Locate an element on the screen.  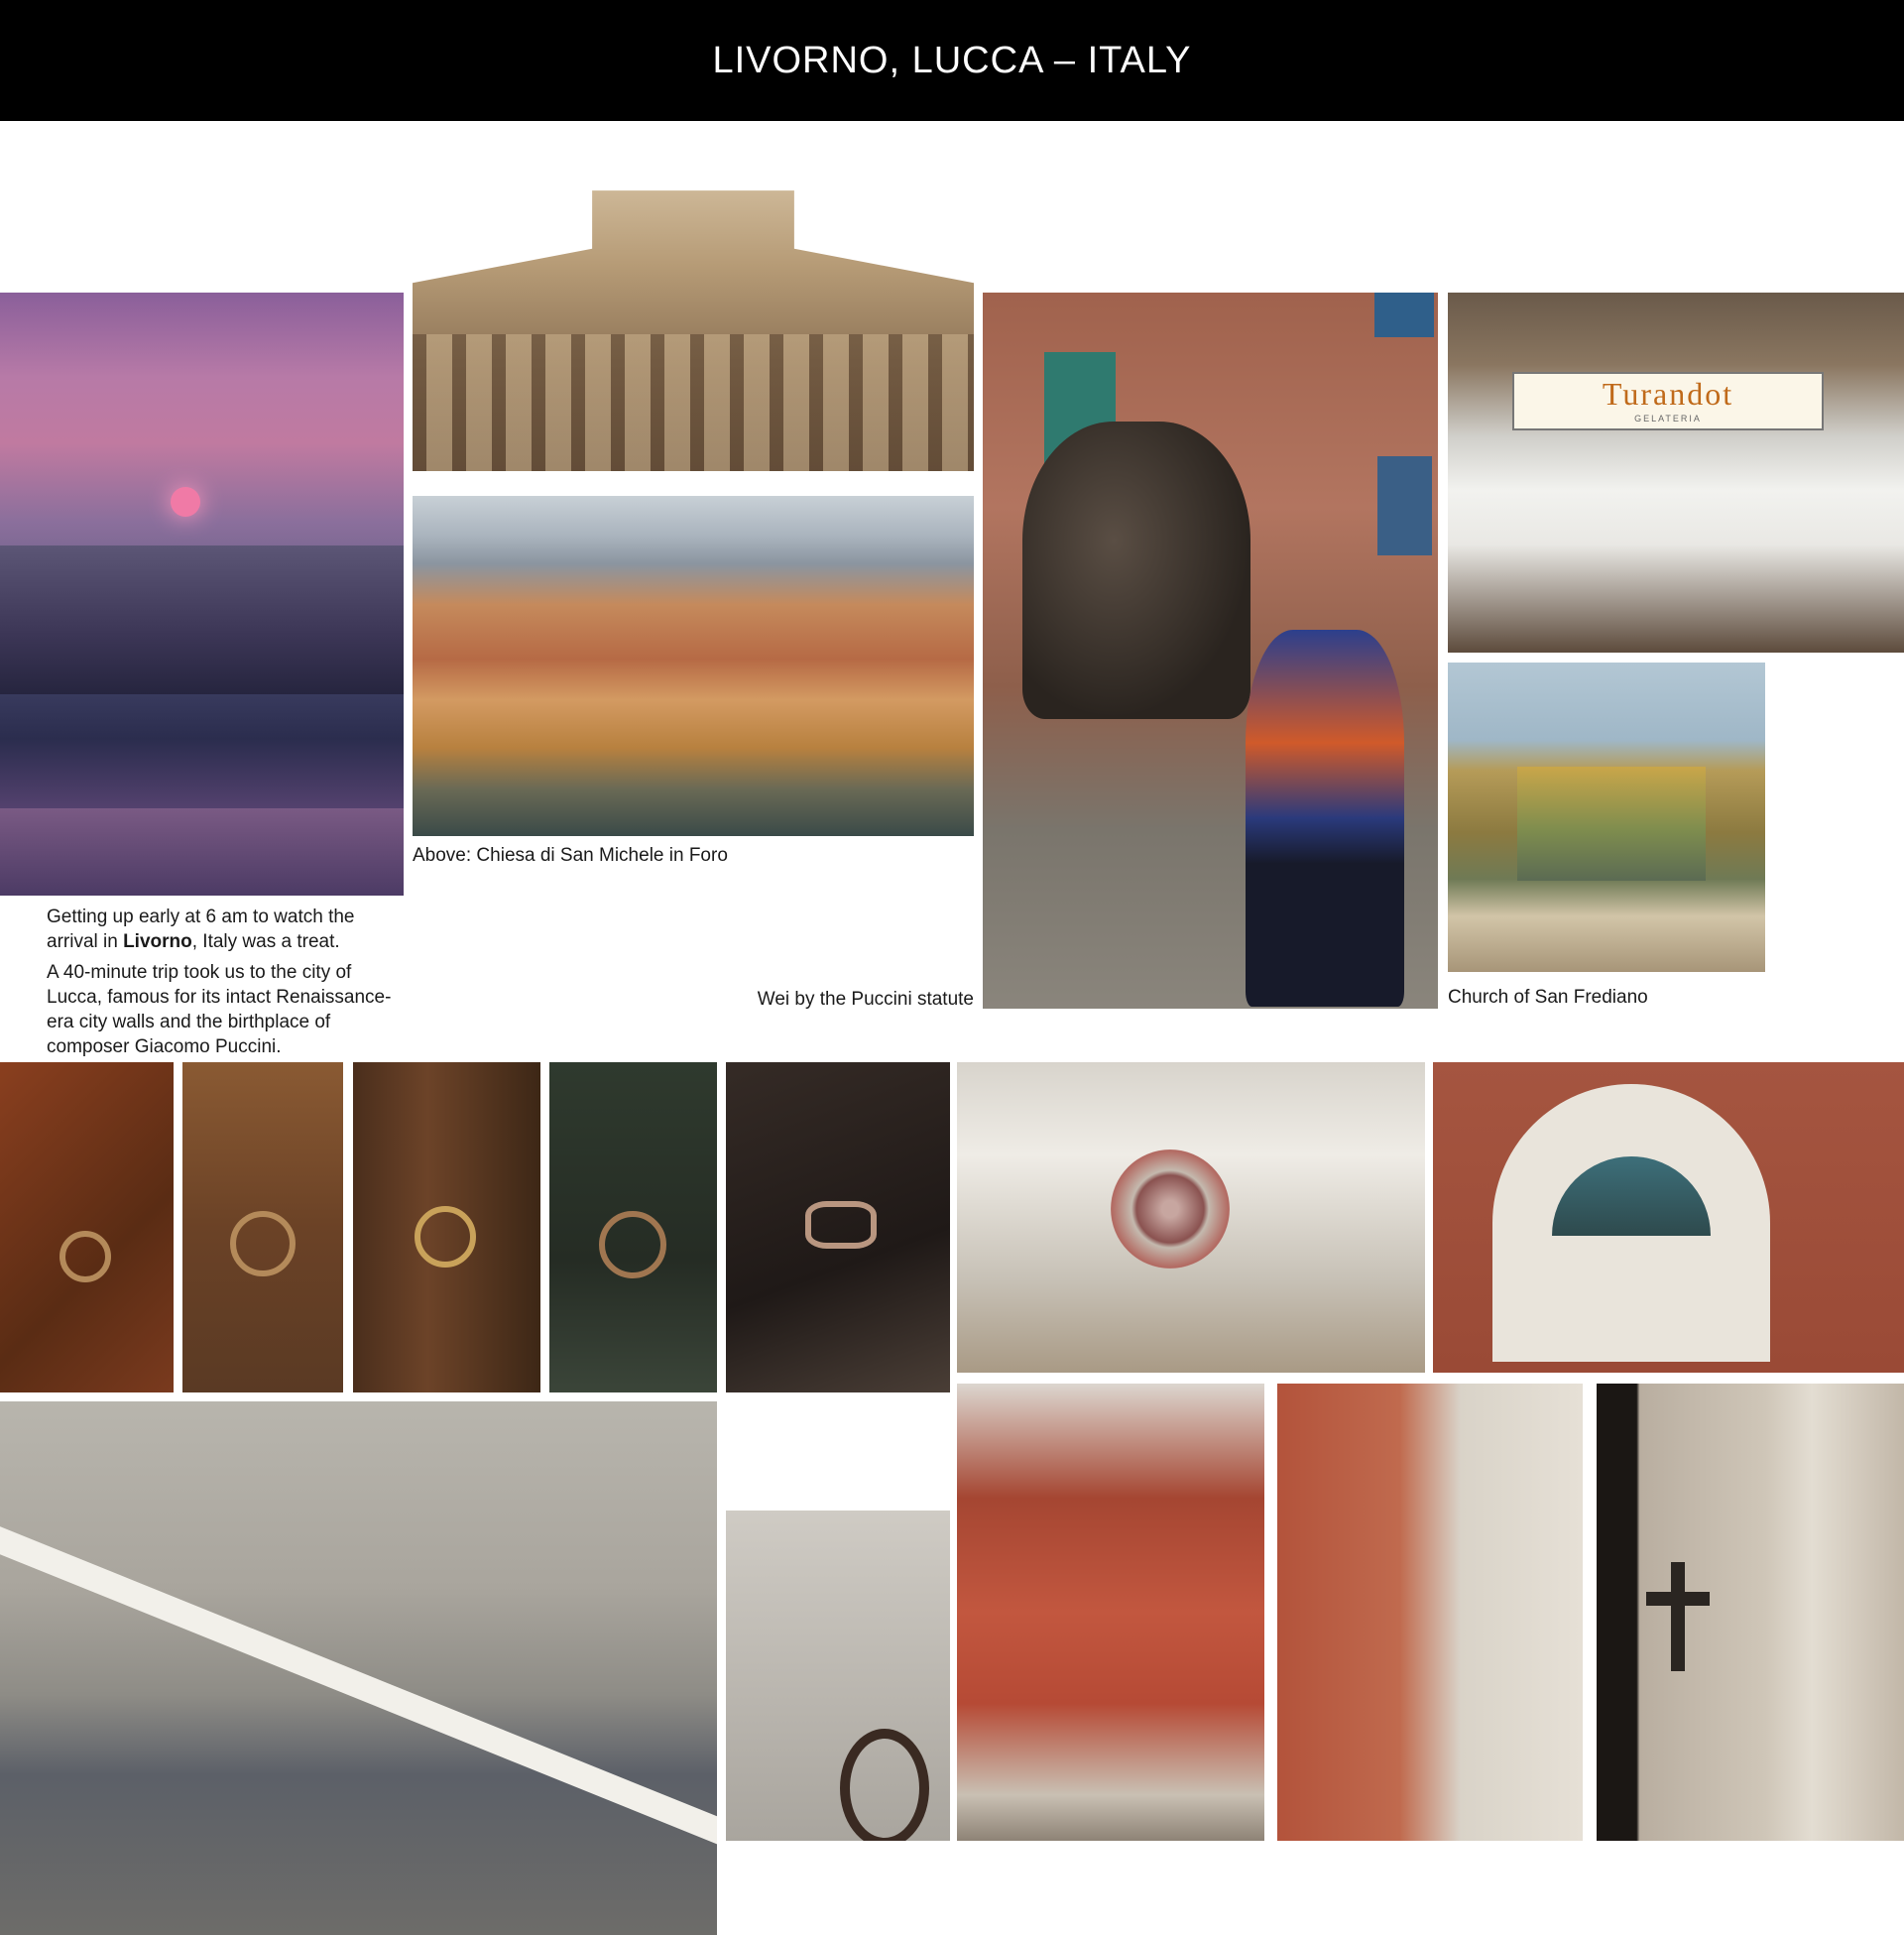
san-michele-facade-photo is located at coordinates (693, 331).